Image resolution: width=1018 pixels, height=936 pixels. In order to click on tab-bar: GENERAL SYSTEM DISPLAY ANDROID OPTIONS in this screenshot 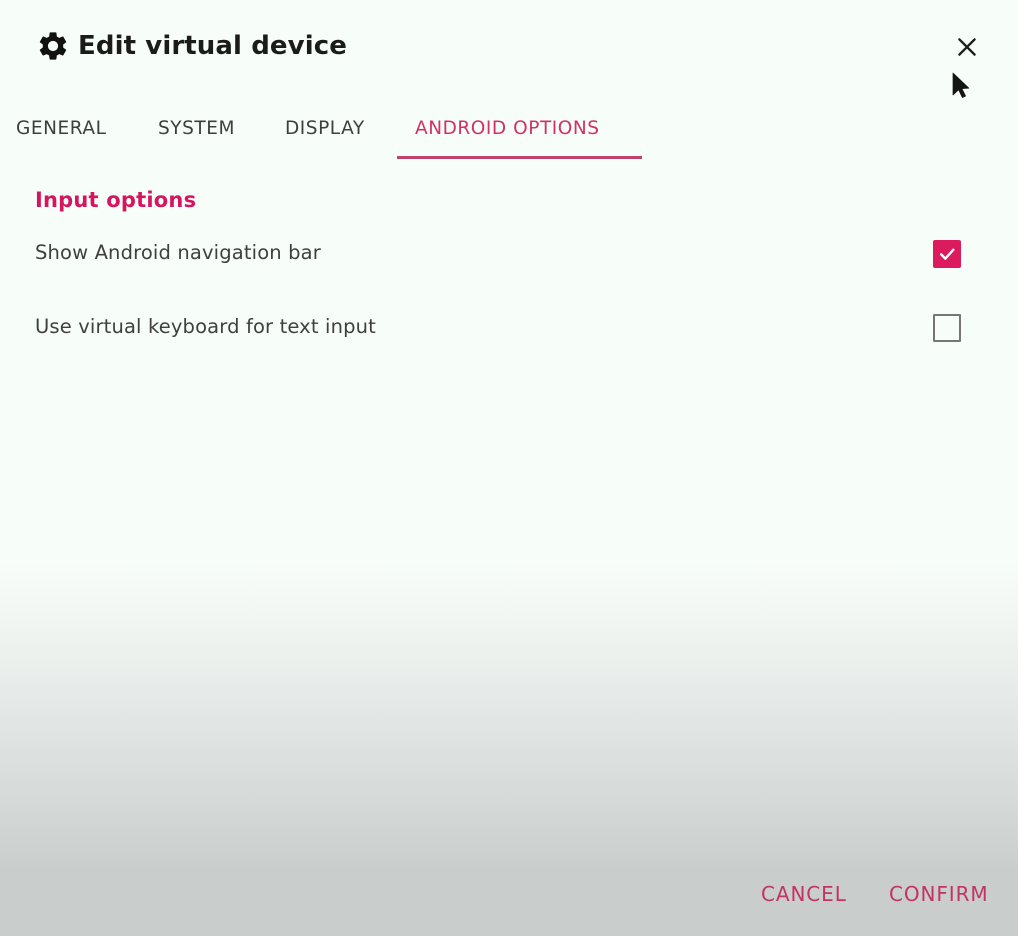, I will do `click(509, 138)`.